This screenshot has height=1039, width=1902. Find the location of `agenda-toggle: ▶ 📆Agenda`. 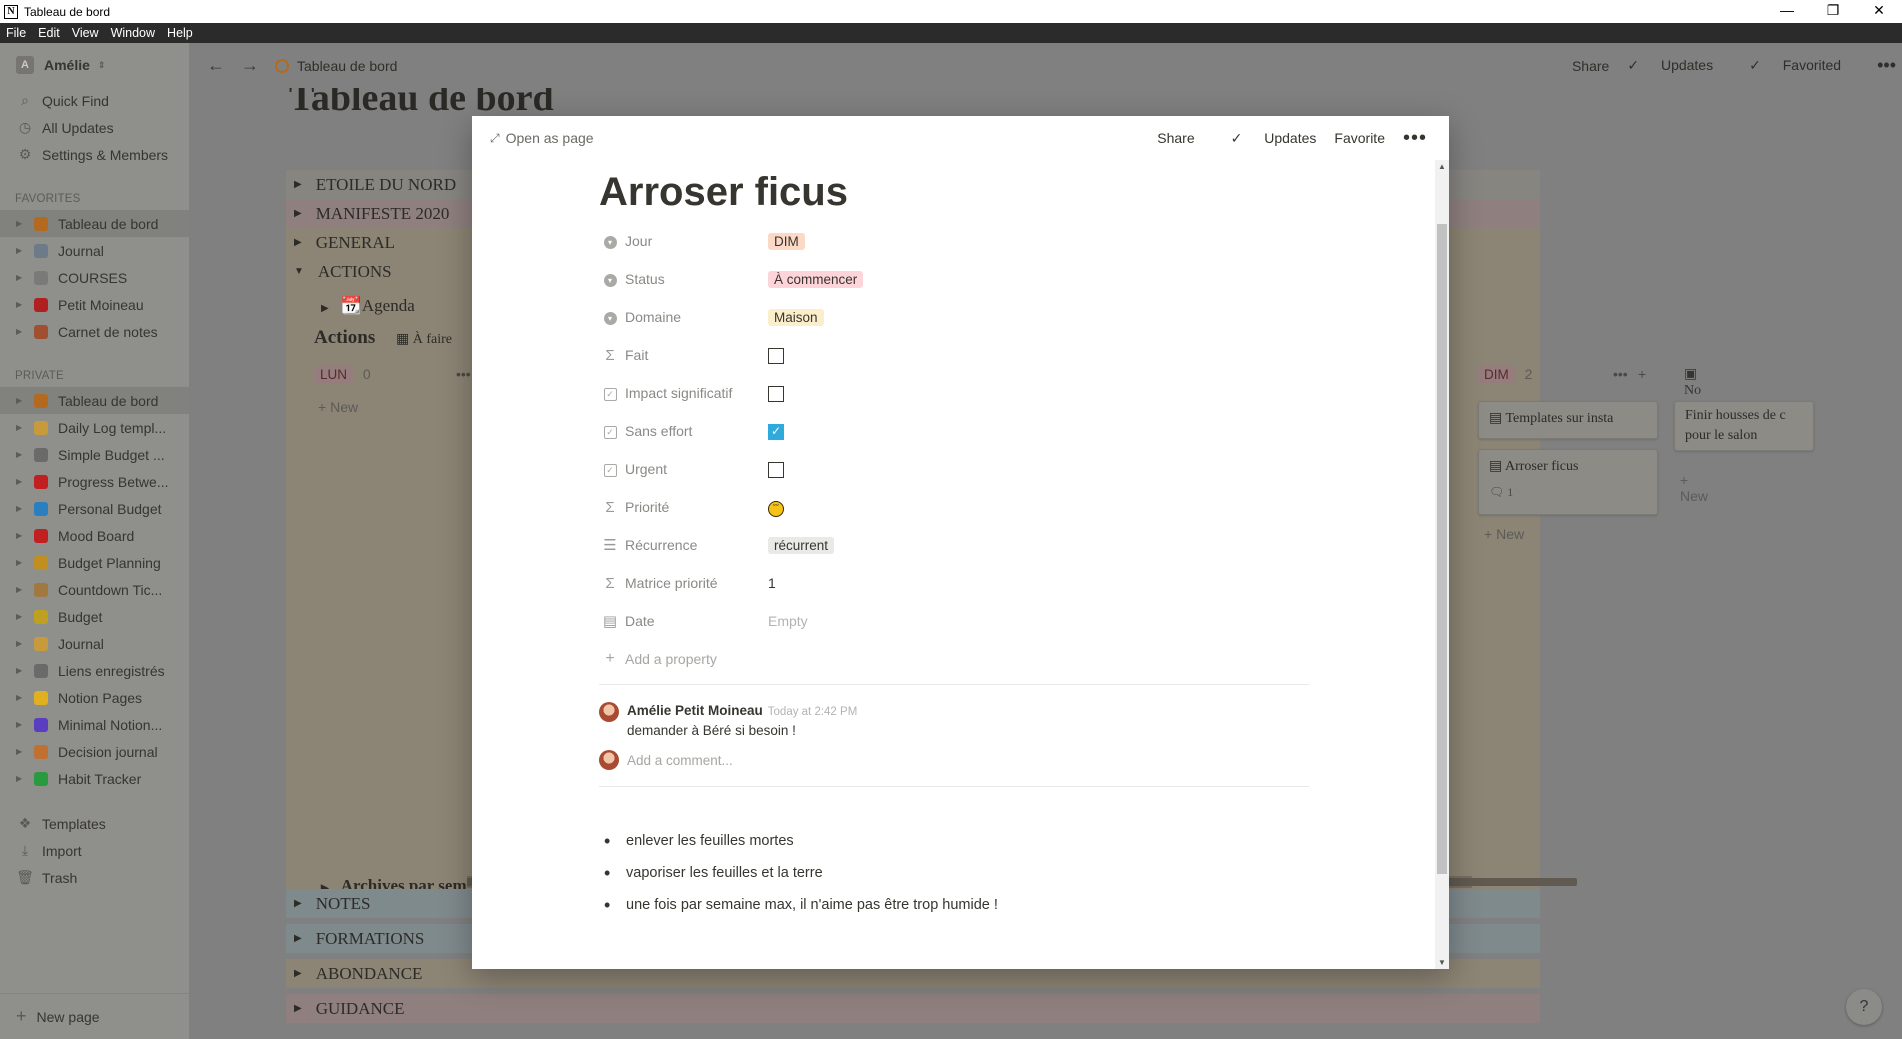

agenda-toggle: ▶ 📆Agenda is located at coordinates (368, 306).